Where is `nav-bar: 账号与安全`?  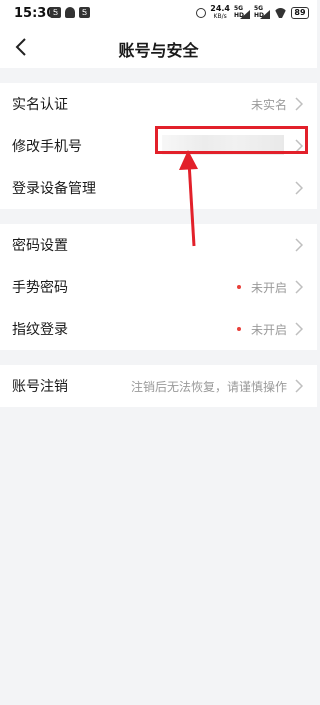 nav-bar: 账号与安全 is located at coordinates (158, 47).